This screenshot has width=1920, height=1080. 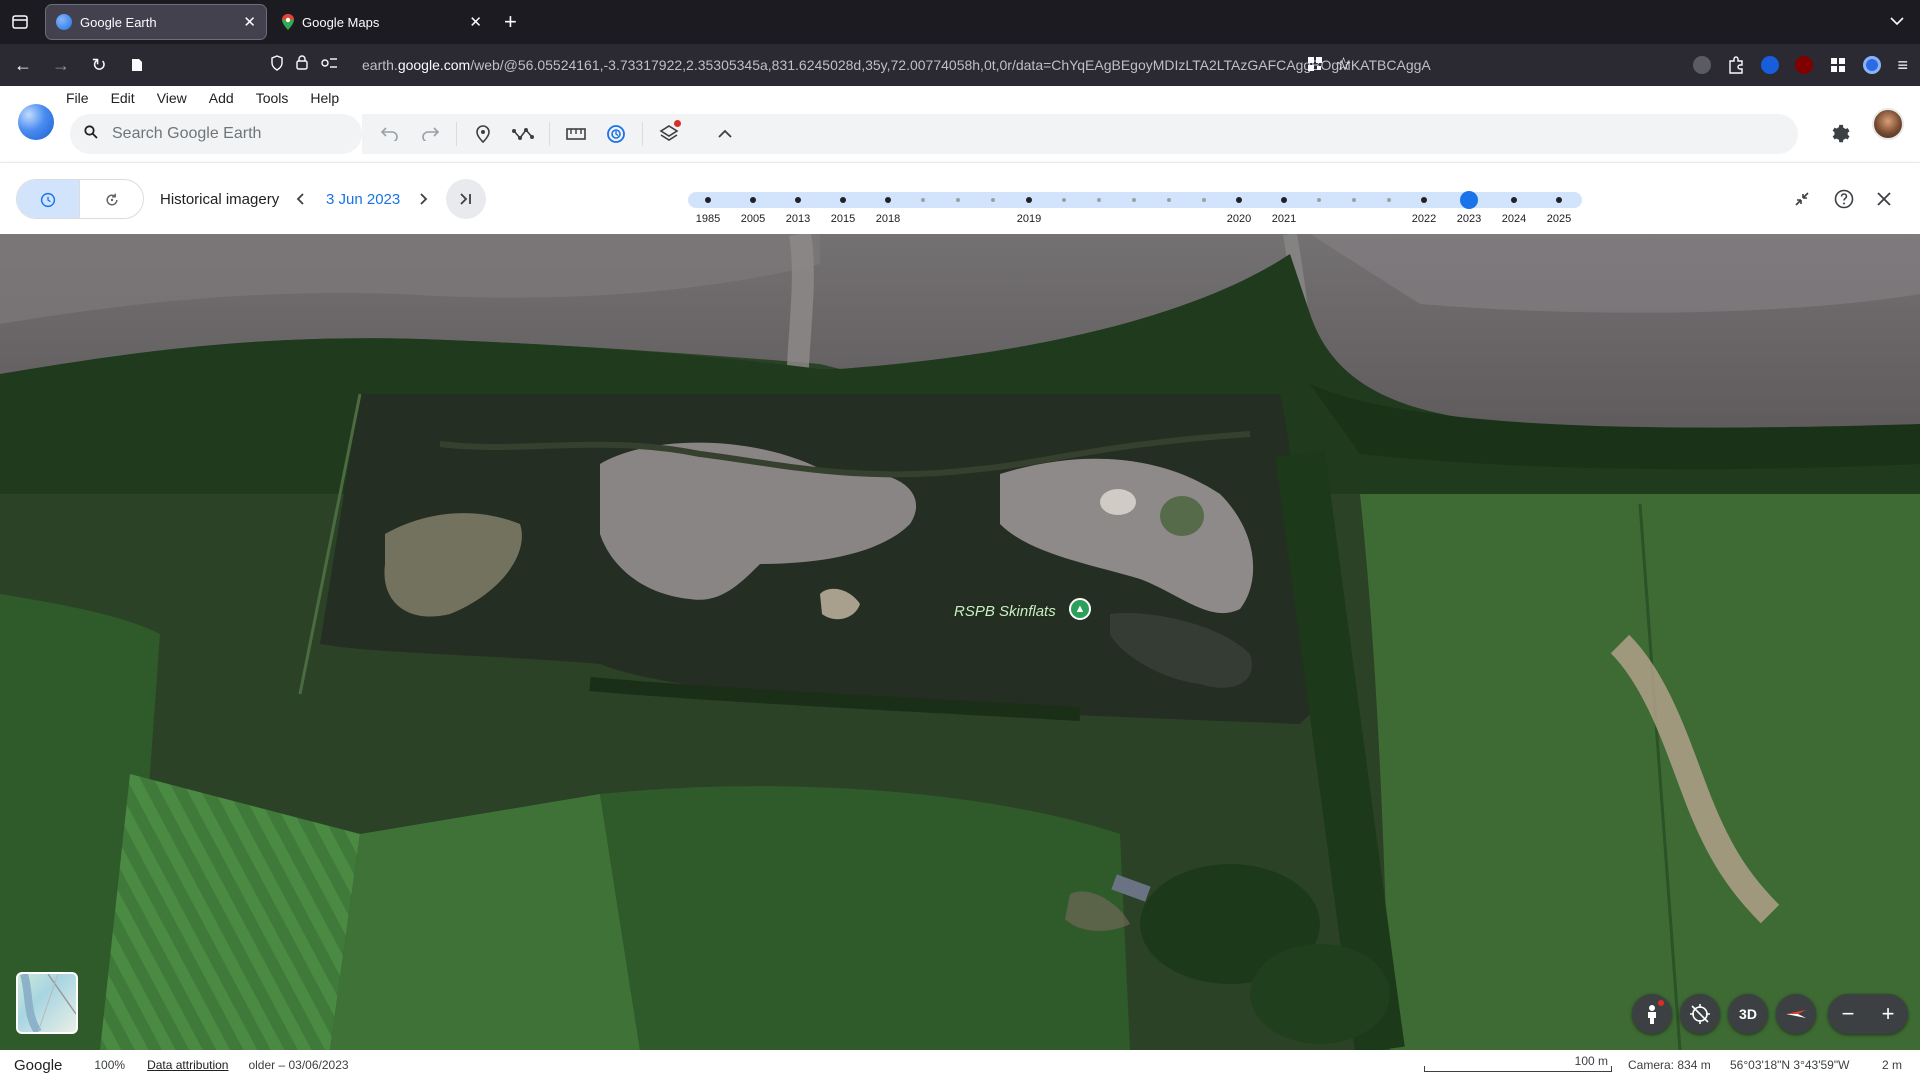 What do you see at coordinates (1669, 1065) in the screenshot?
I see `camera-altitude: Camera: 834 m` at bounding box center [1669, 1065].